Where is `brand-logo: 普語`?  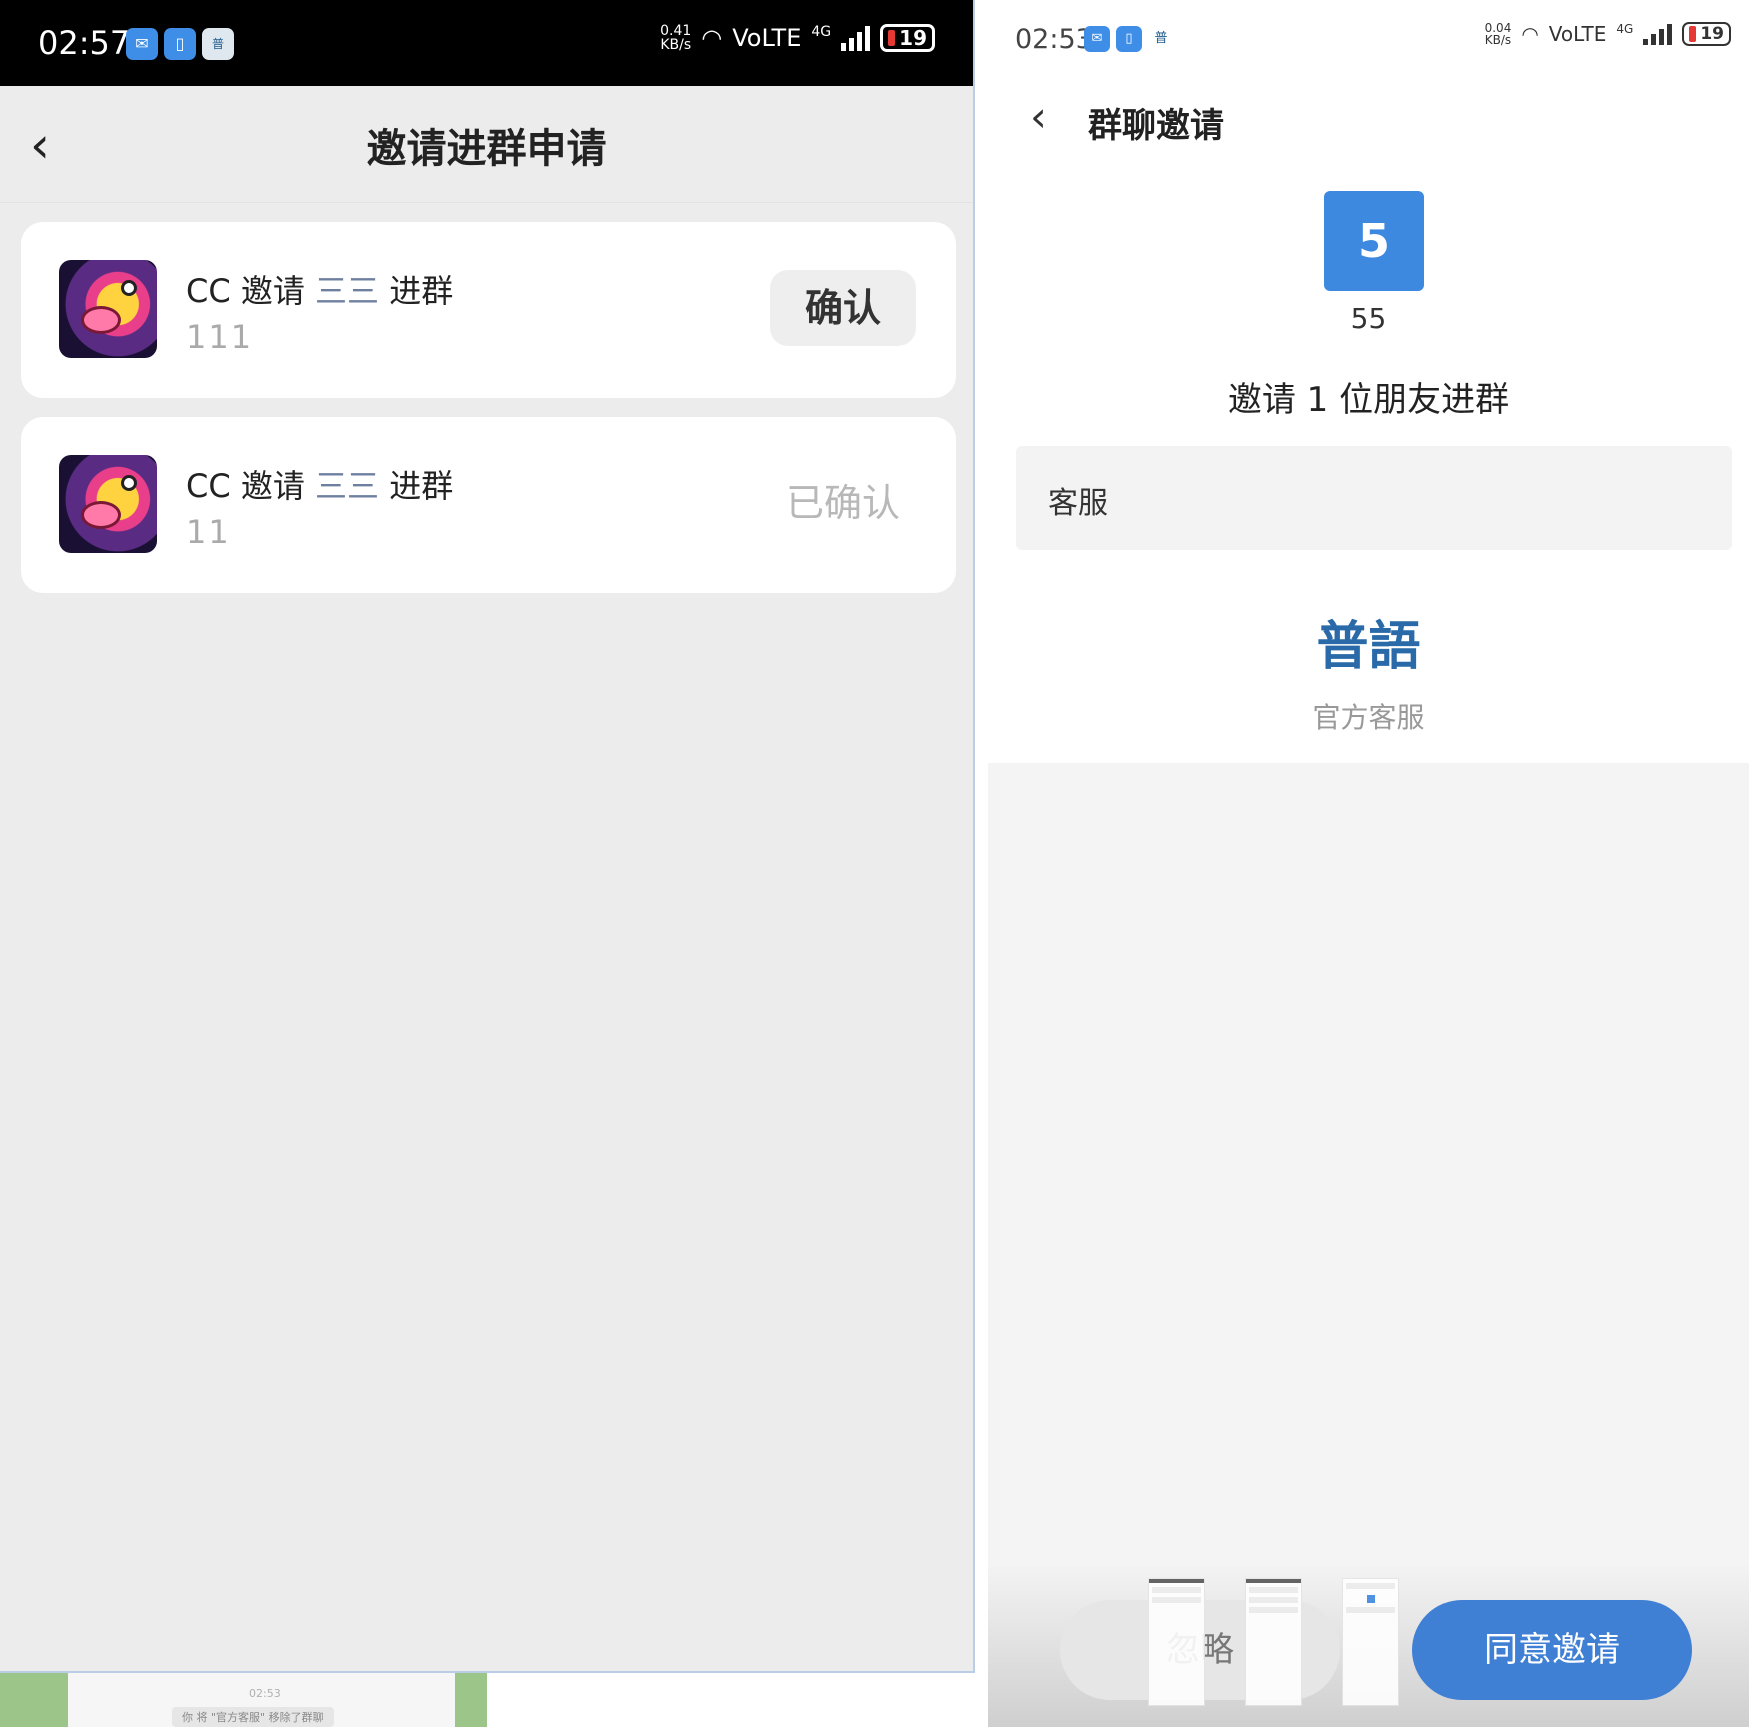
brand-logo: 普語 is located at coordinates (1368, 646).